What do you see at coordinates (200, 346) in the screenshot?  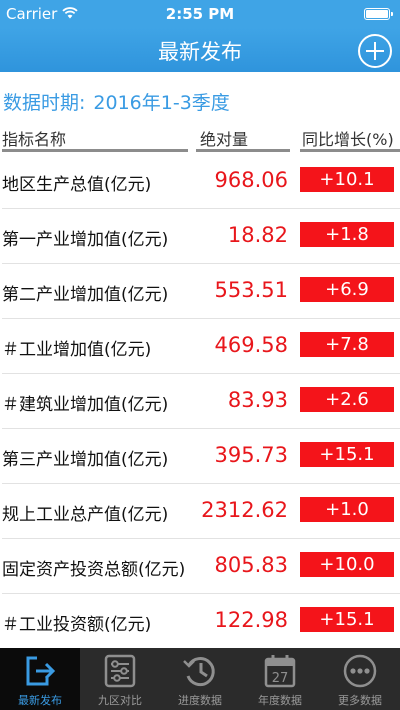 I see `table-row: ＃工业增加值(亿元) 469.58 +7.8` at bounding box center [200, 346].